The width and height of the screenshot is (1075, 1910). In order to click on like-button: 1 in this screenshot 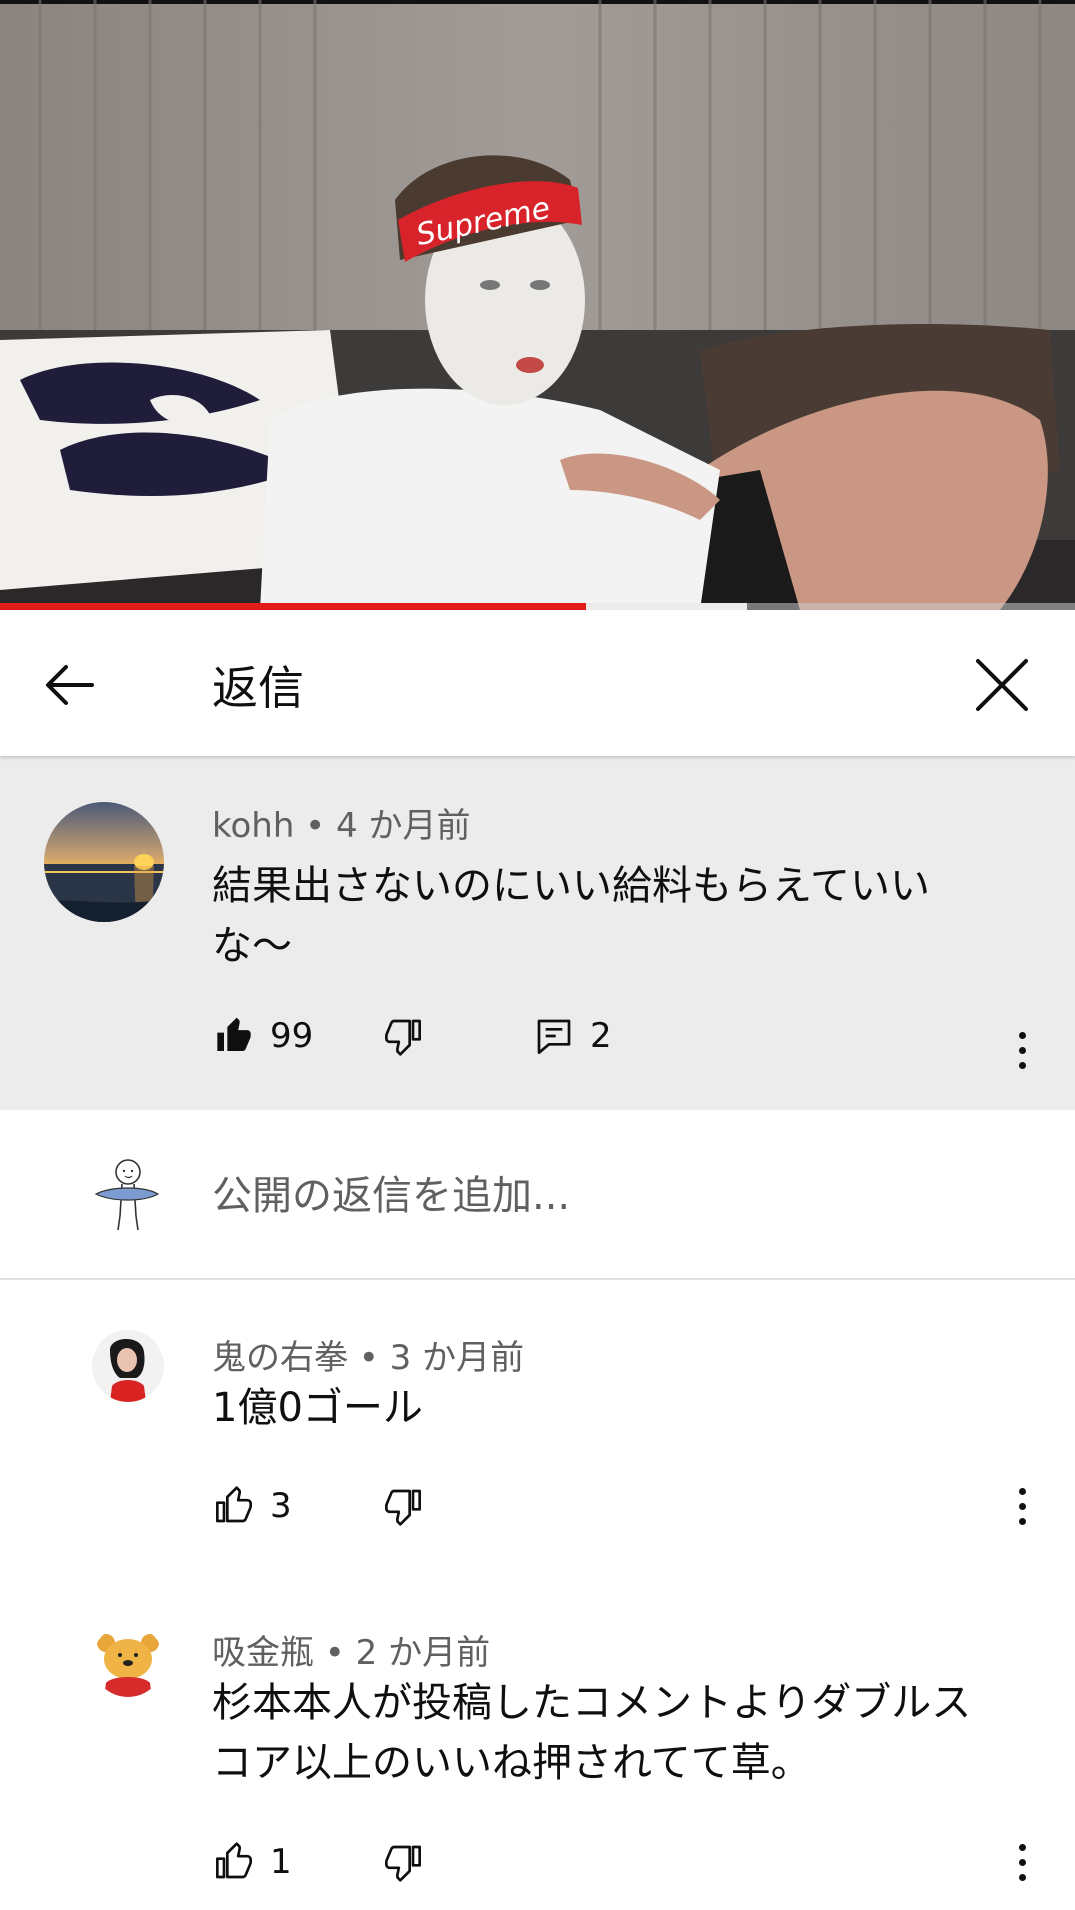, I will do `click(253, 1862)`.